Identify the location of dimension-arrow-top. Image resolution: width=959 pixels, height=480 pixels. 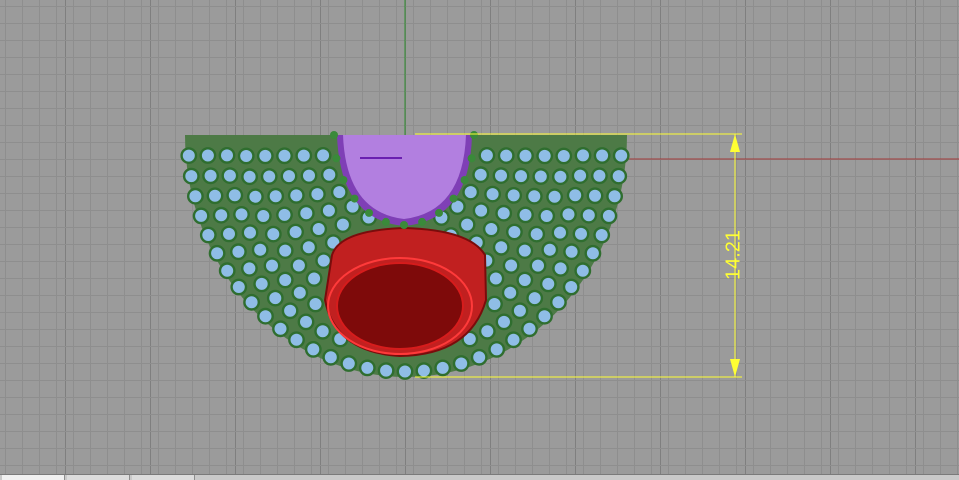
(735, 143).